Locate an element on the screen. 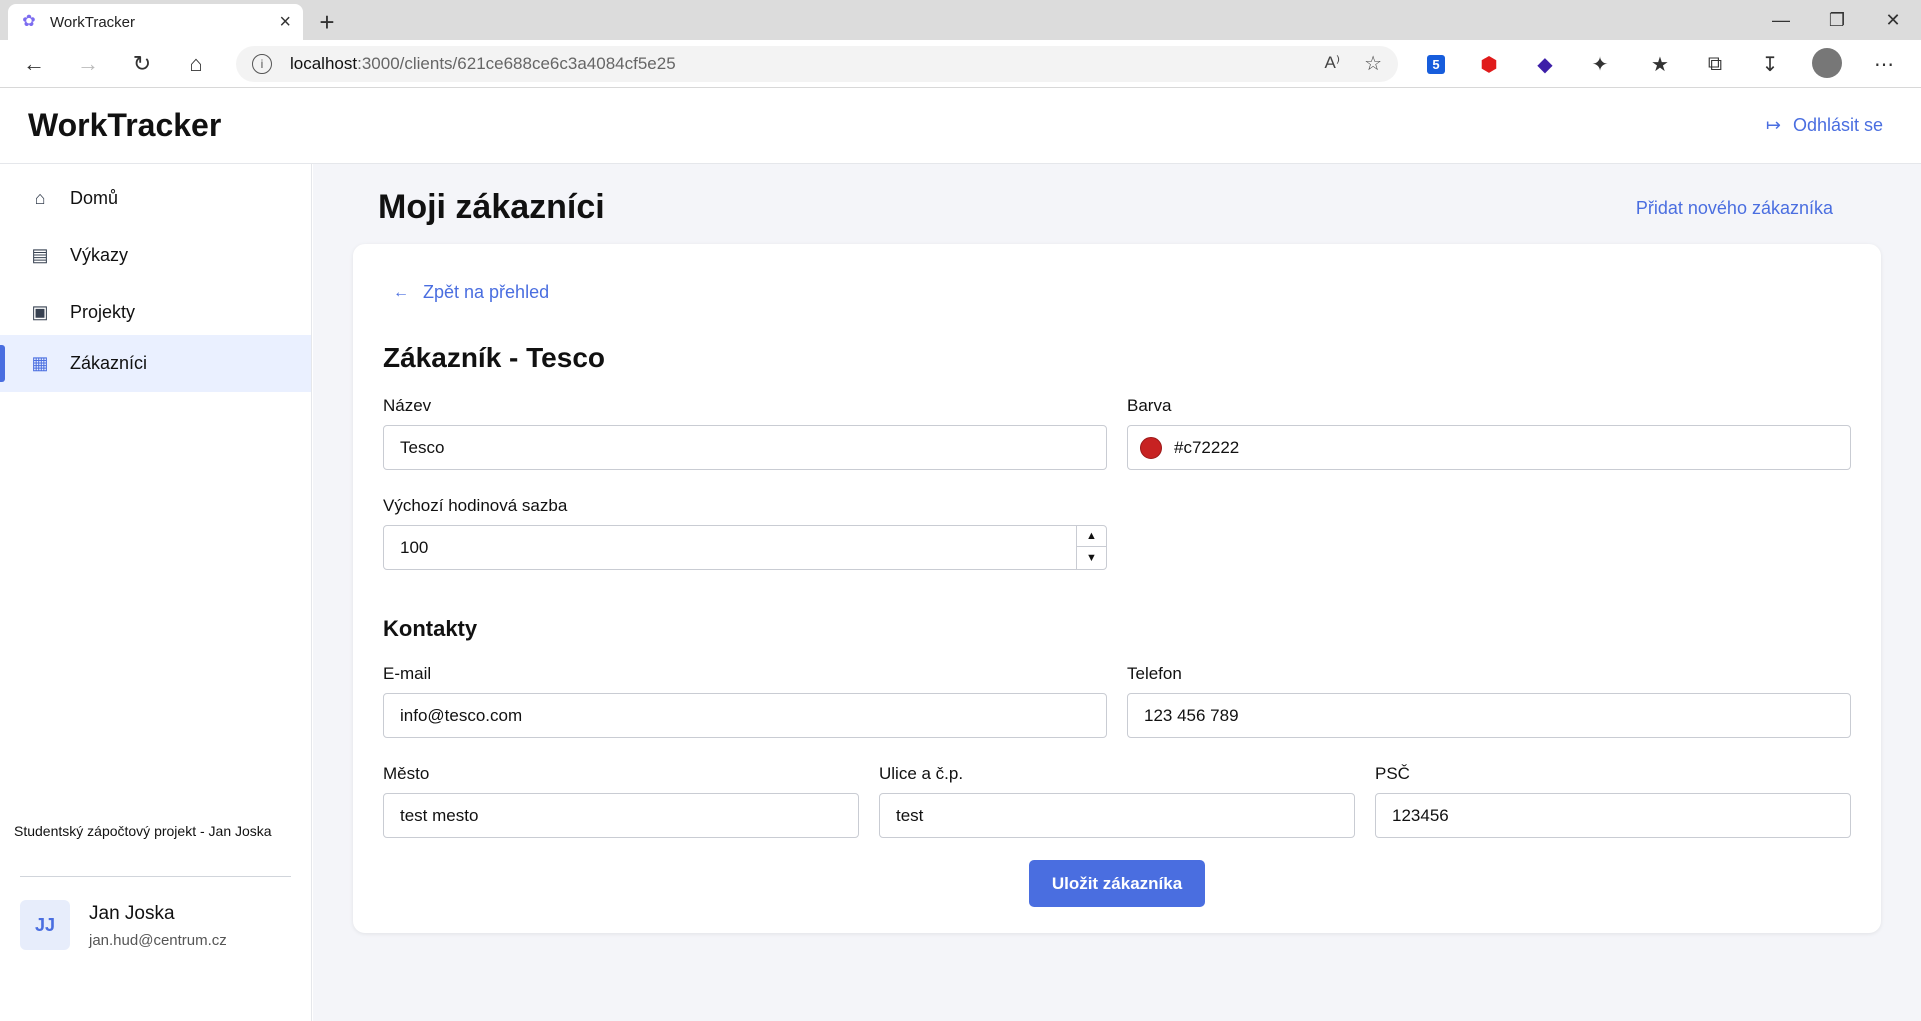 The image size is (1921, 1021). app-favicon-icon: ✿ is located at coordinates (29, 21).